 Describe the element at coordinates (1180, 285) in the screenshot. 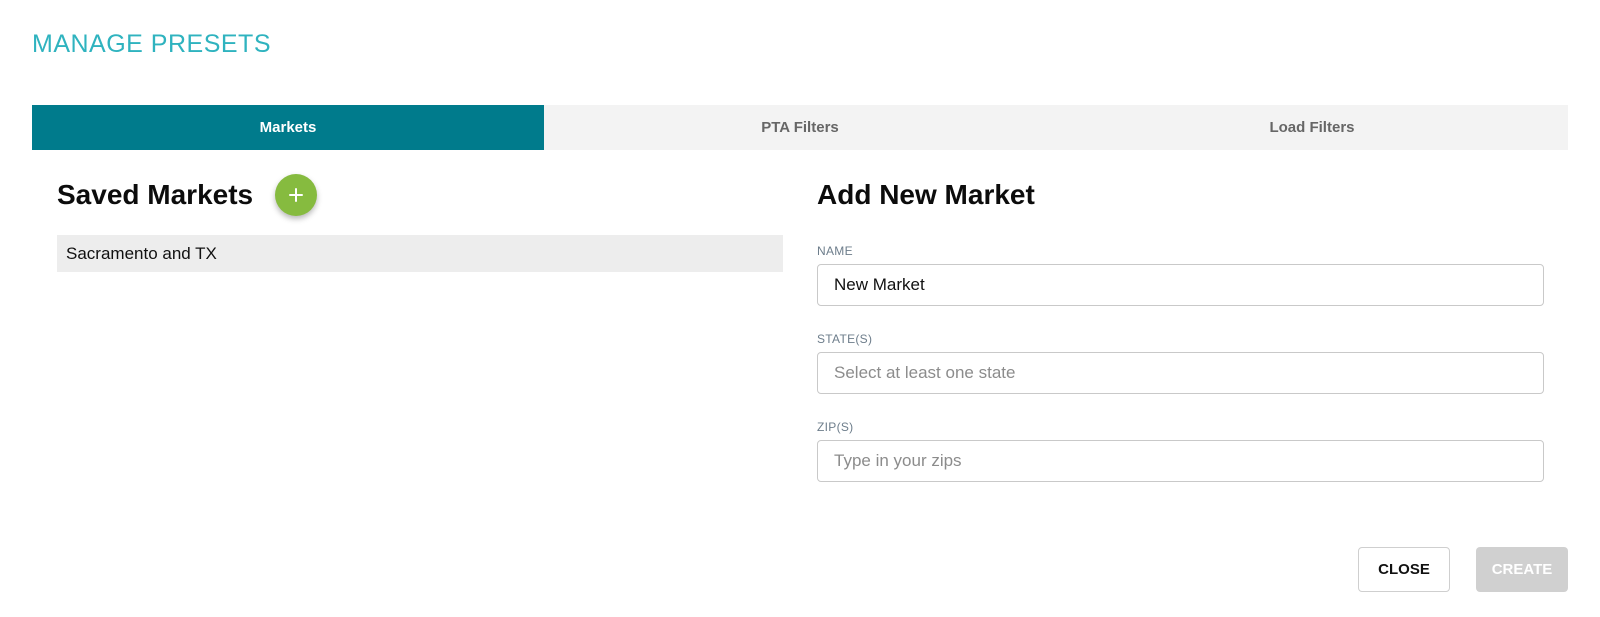

I see `name-input` at that location.